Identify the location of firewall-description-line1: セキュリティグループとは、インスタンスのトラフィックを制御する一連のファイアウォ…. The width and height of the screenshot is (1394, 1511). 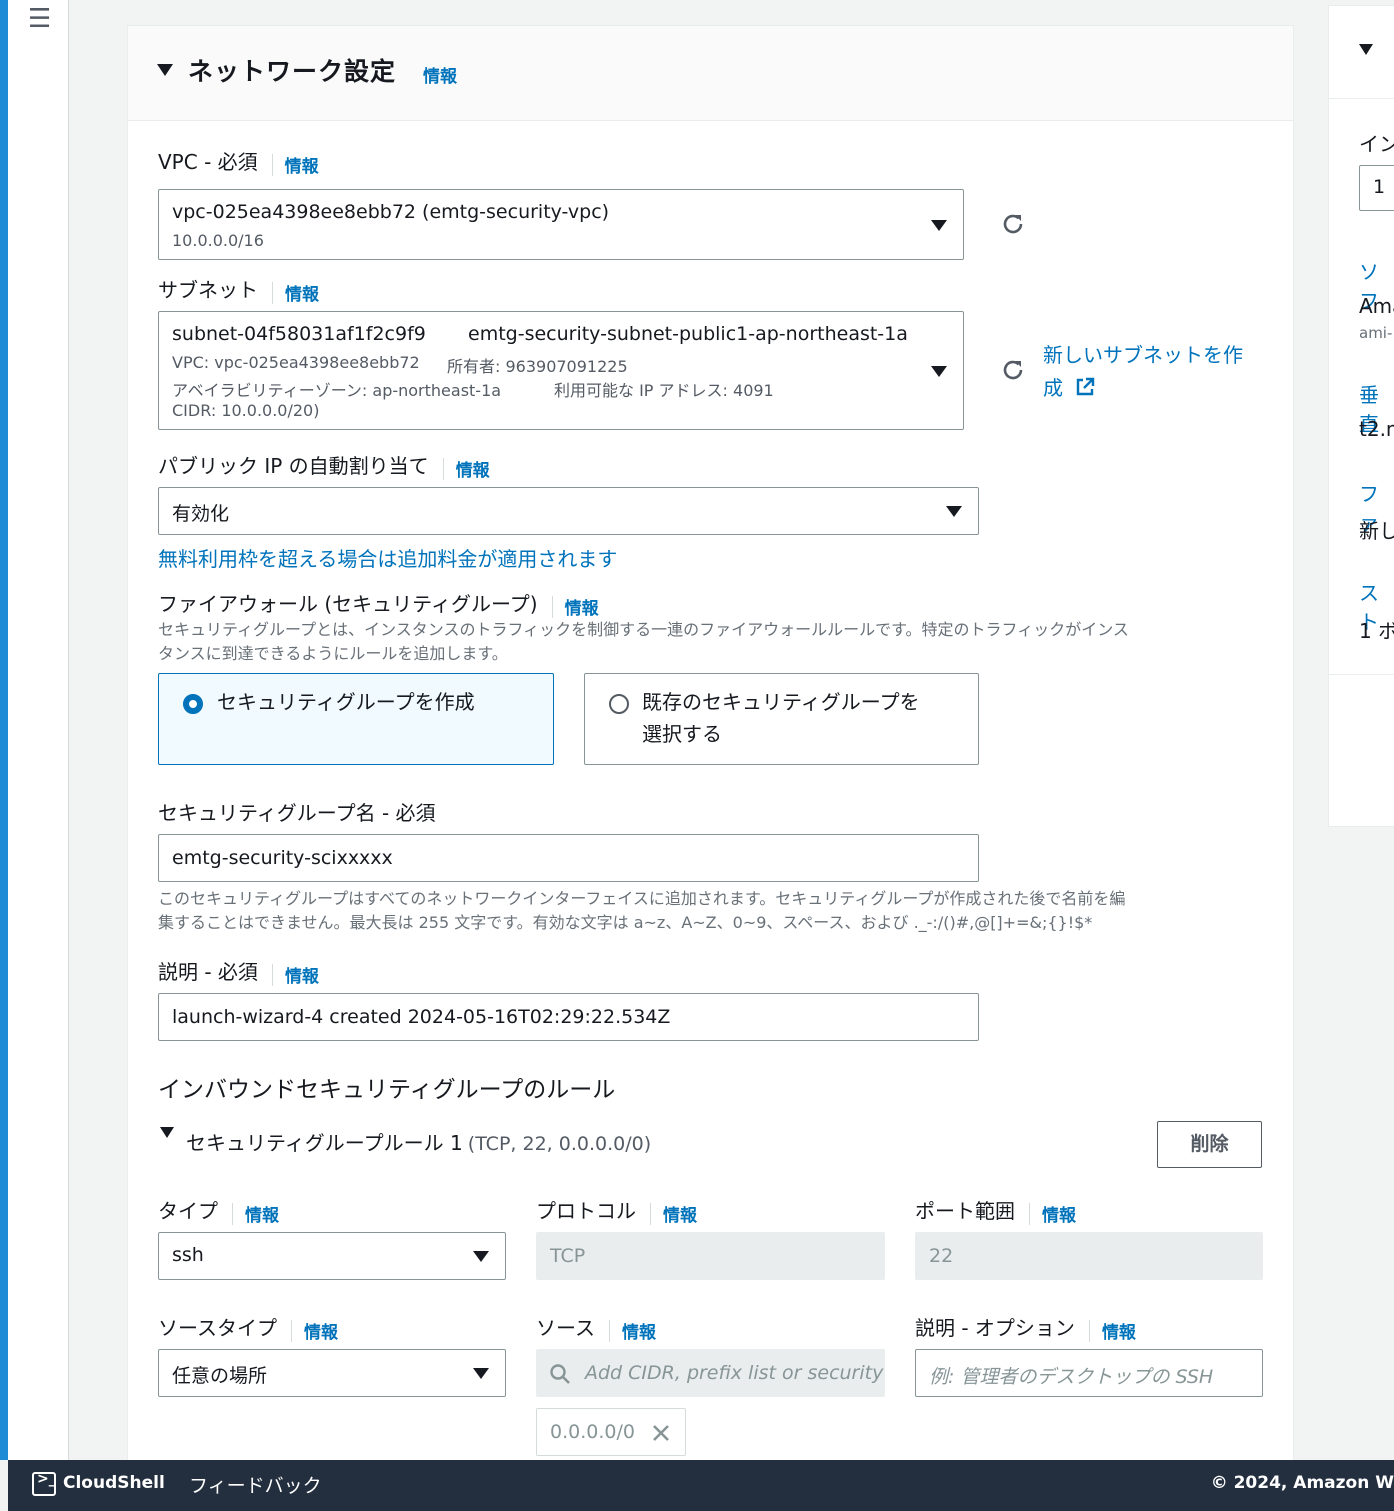
(643, 629).